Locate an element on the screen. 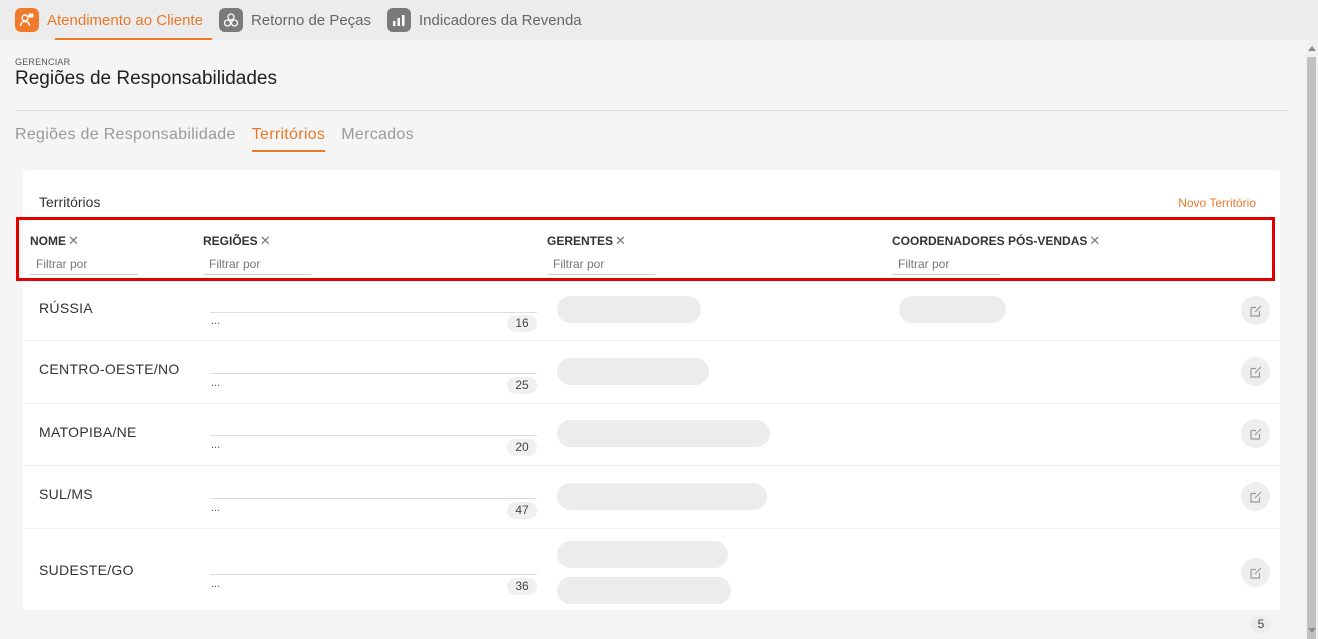  nav-item-retorno-pecas: Retorno de Peças is located at coordinates (295, 20).